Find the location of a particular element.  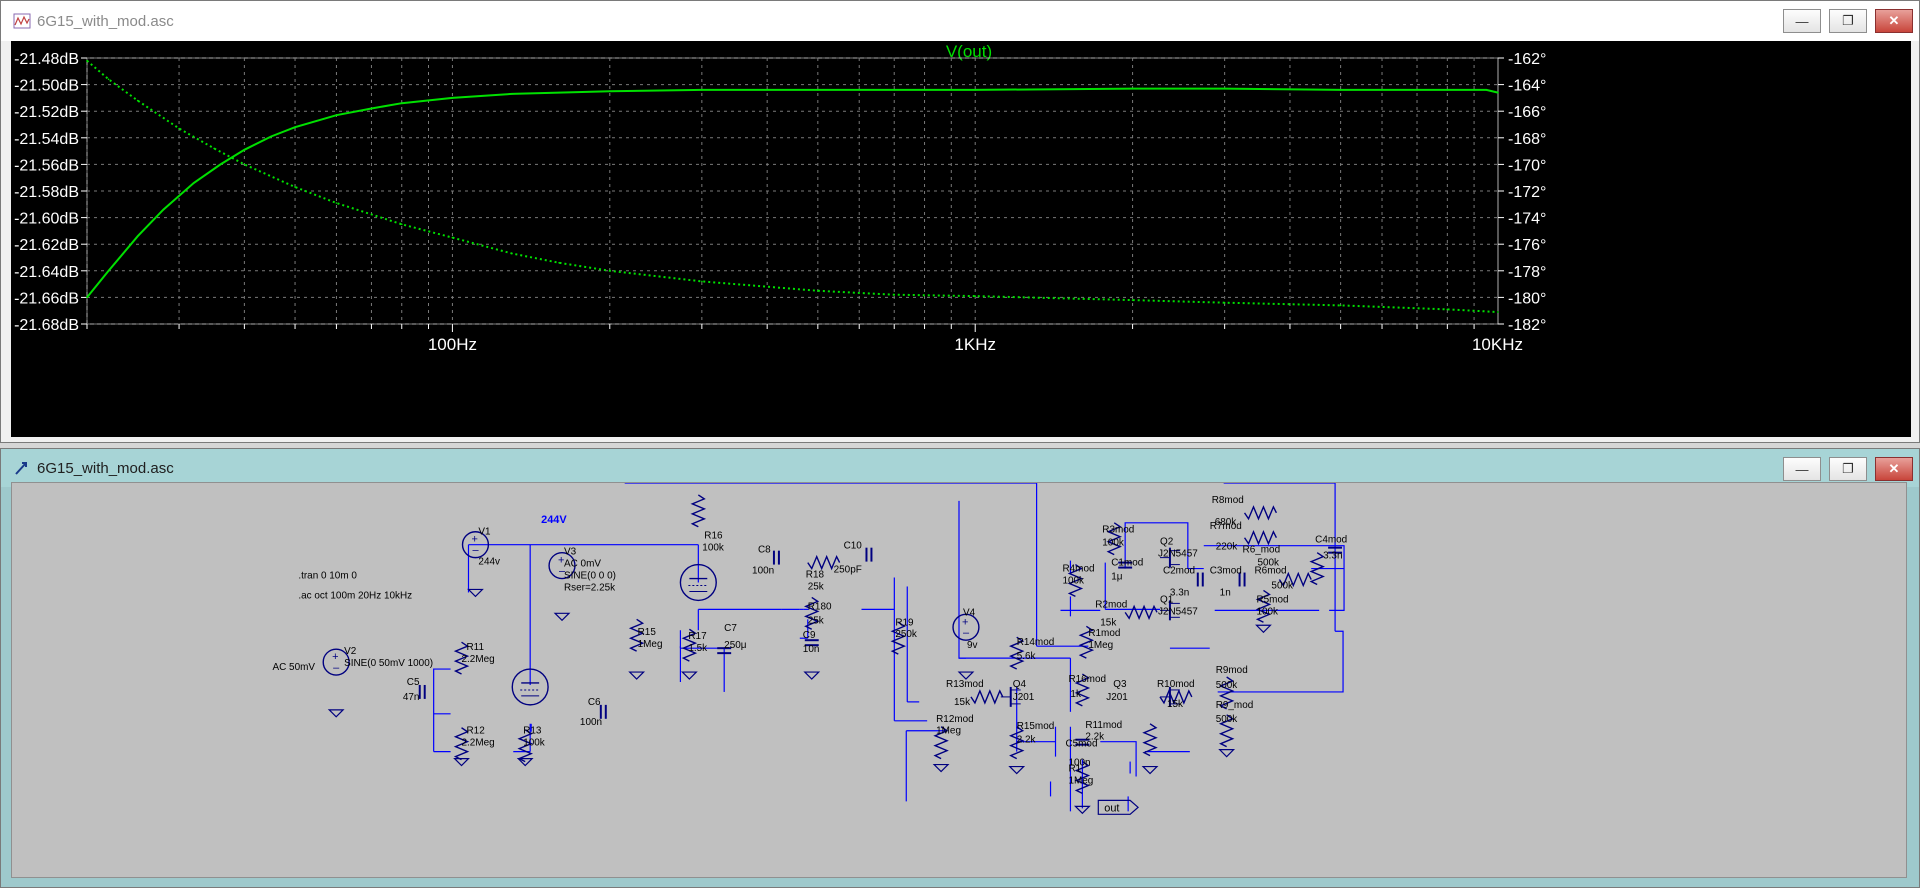

component-label-v3: Rser=2.25k is located at coordinates (589, 587).